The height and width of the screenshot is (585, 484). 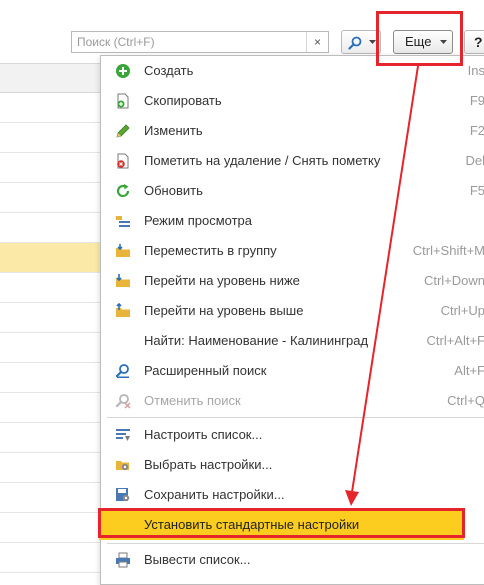 What do you see at coordinates (372, 42) in the screenshot?
I see `chevron-down-icon` at bounding box center [372, 42].